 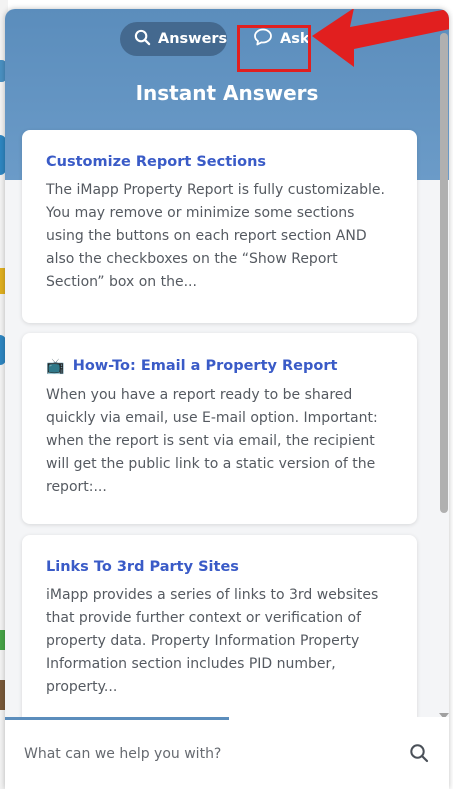 I want to click on scrollbar, so click(x=443, y=369).